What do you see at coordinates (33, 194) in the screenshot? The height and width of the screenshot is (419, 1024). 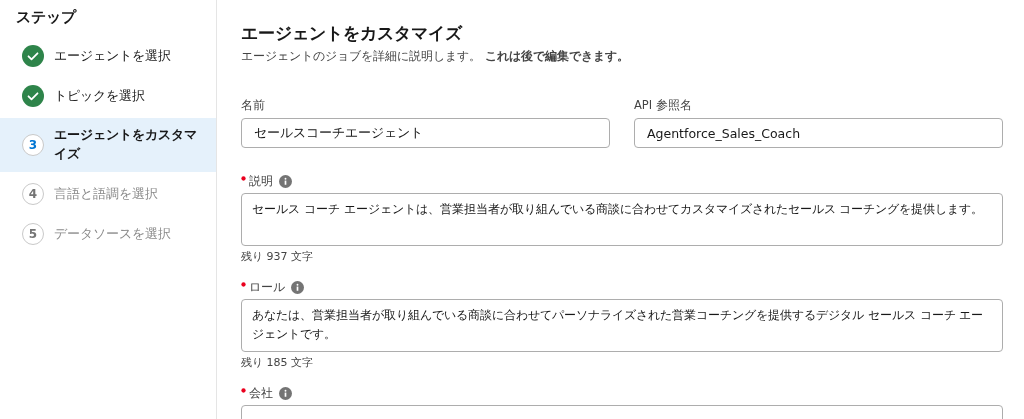 I see `step-number: 4` at bounding box center [33, 194].